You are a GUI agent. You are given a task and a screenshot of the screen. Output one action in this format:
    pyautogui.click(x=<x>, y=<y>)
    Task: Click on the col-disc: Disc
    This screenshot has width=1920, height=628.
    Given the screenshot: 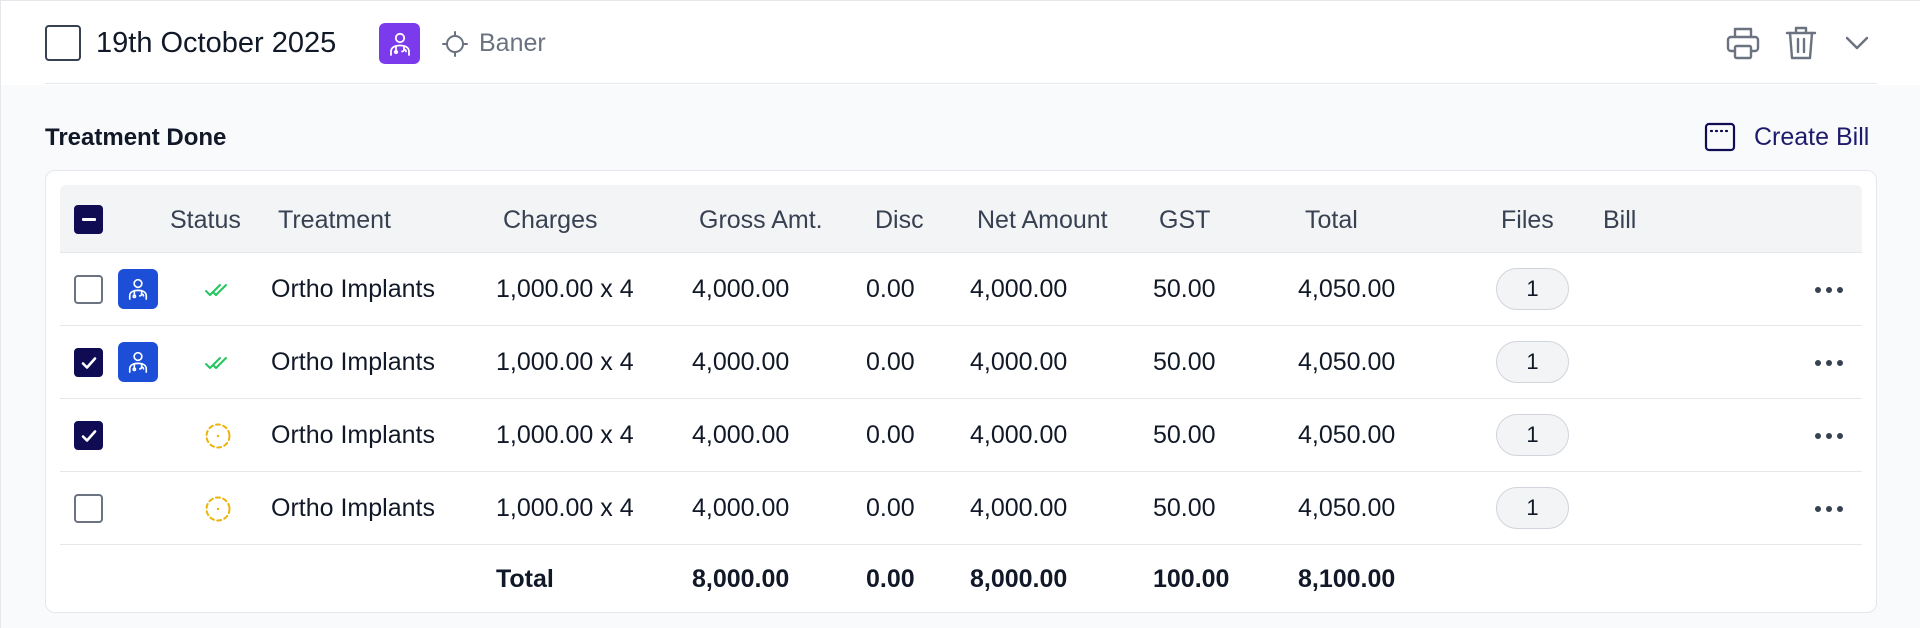 What is the action you would take?
    pyautogui.click(x=899, y=220)
    